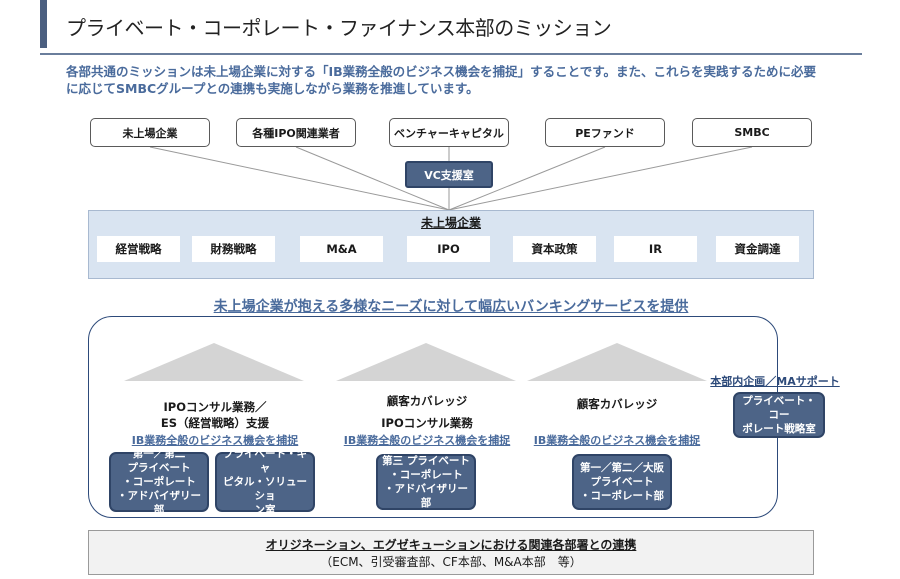  I want to click on dept-pca-1-2: 第一／第二 プライベート ・コーポレート ・アドバイザリー部, so click(159, 482).